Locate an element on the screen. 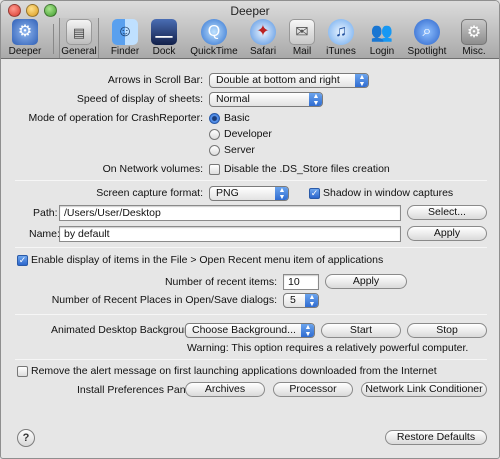 This screenshot has height=459, width=500. radio-developer-label: Developer is located at coordinates (248, 134).